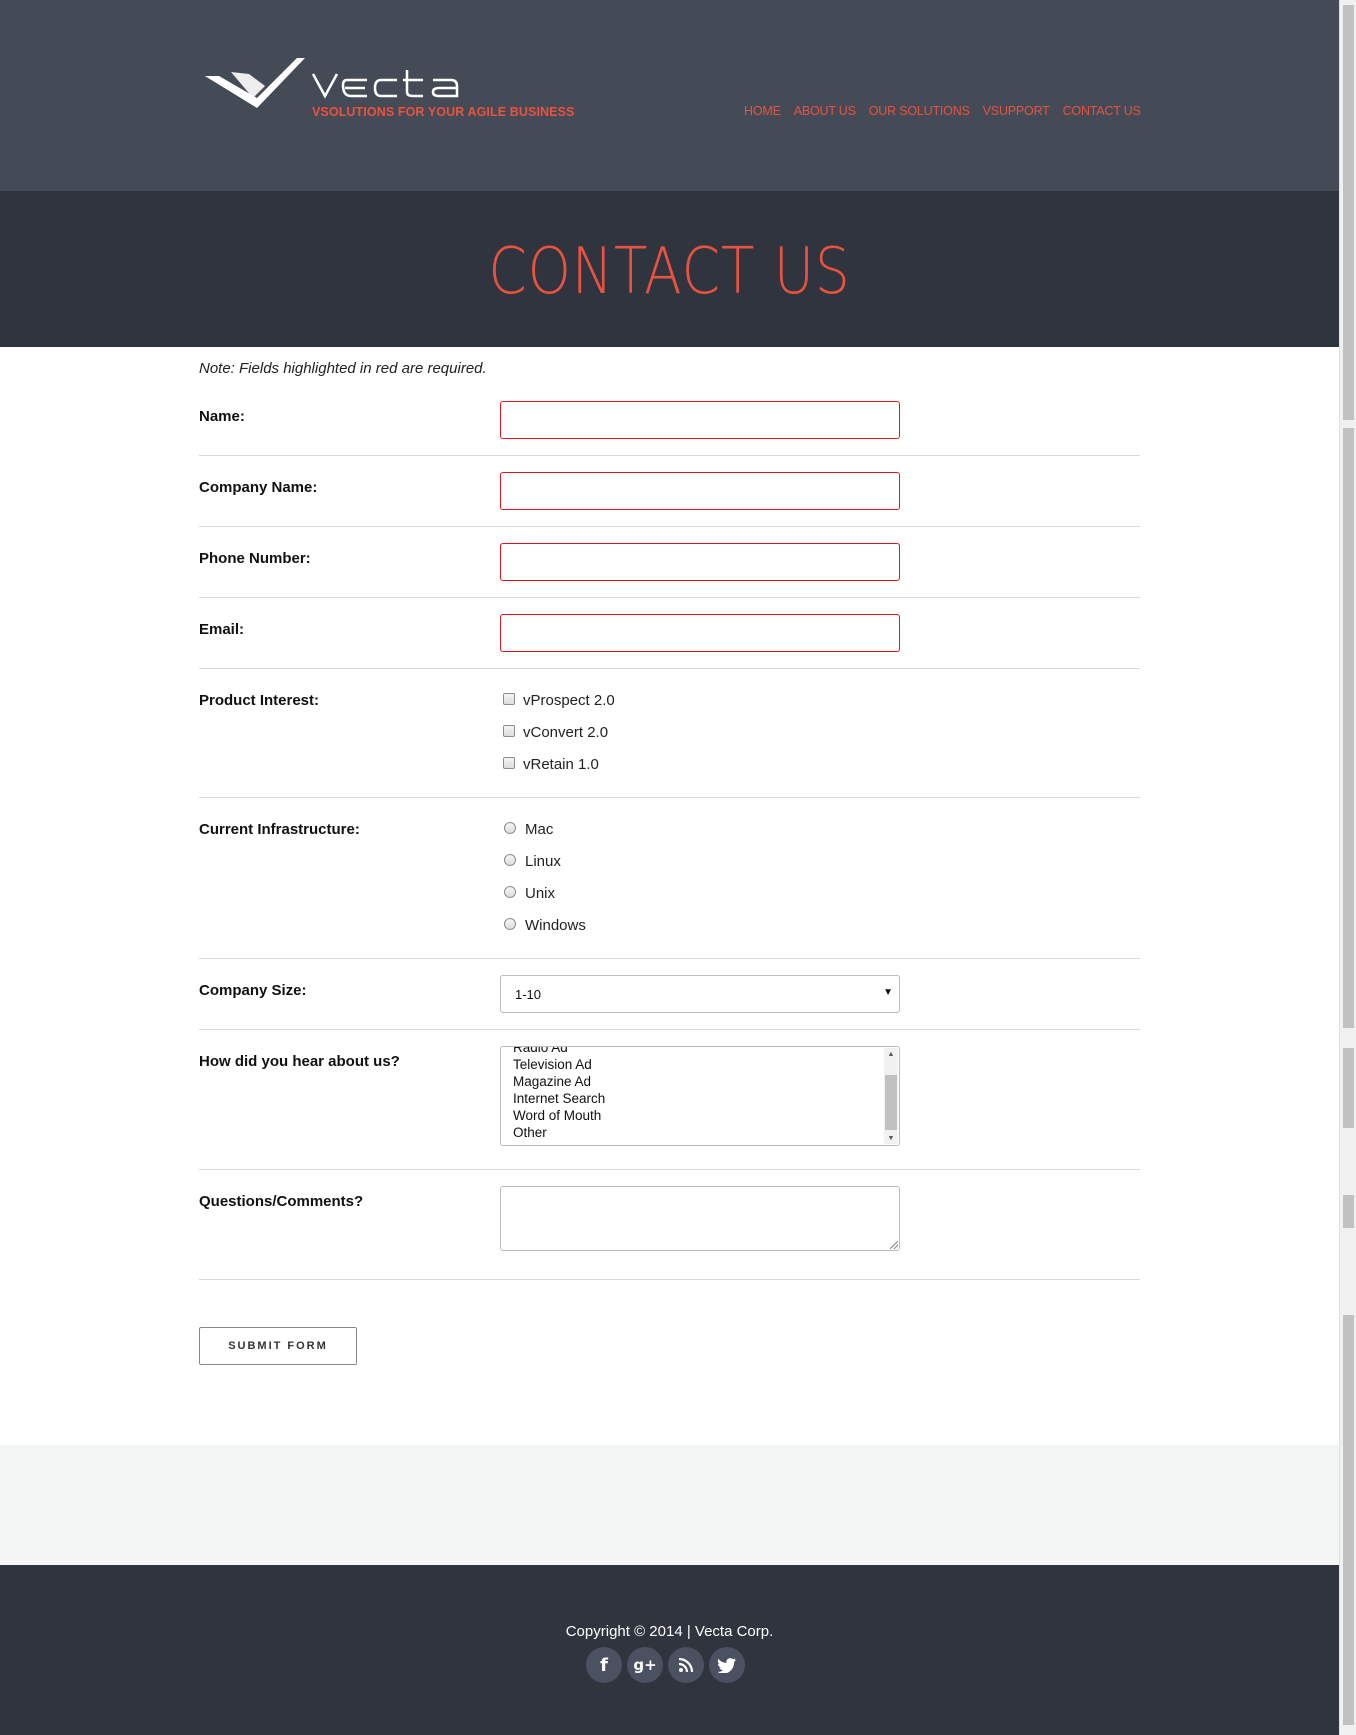  Describe the element at coordinates (891, 1138) in the screenshot. I see `scroll-down-icon: ▼` at that location.